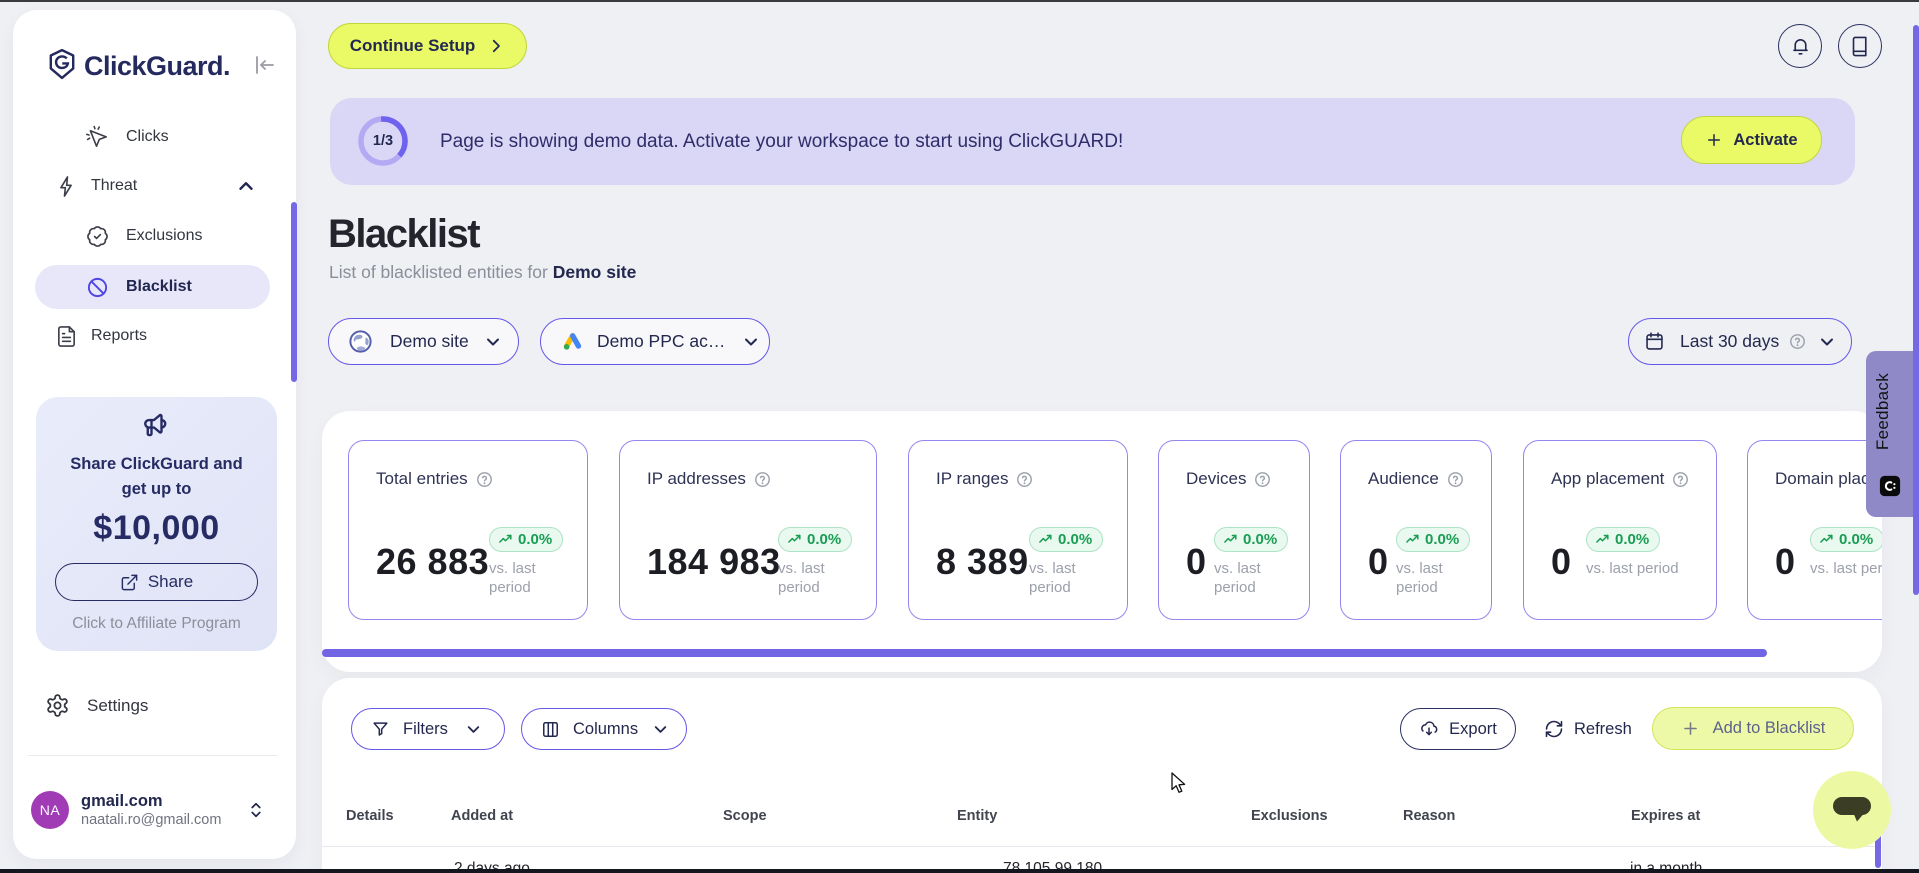  I want to click on bell-icon, so click(1800, 46).